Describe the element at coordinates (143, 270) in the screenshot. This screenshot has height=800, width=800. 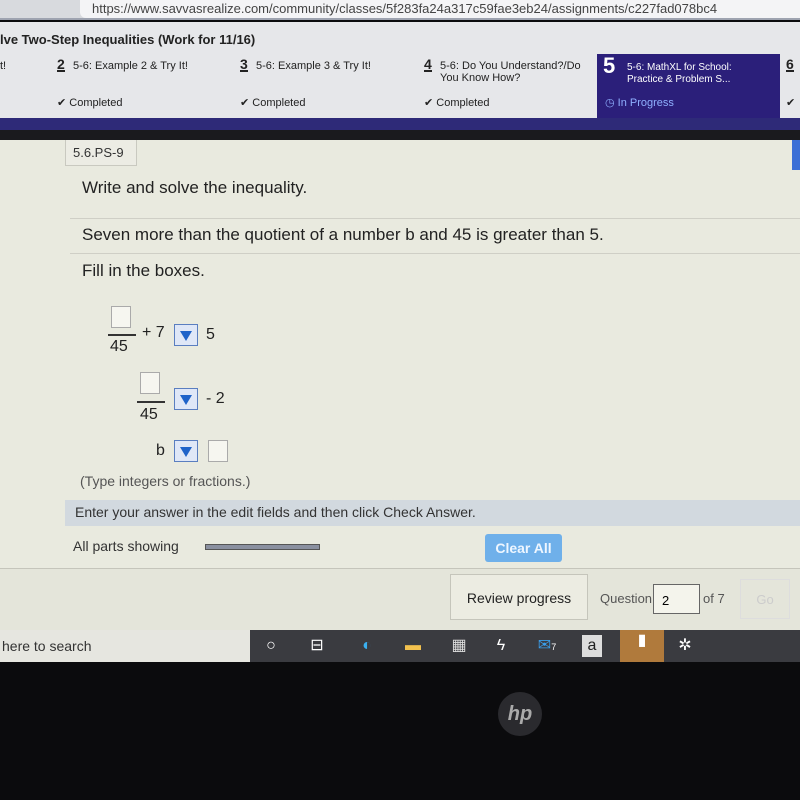
I see `fill-instruction: Fill in the boxes.` at that location.